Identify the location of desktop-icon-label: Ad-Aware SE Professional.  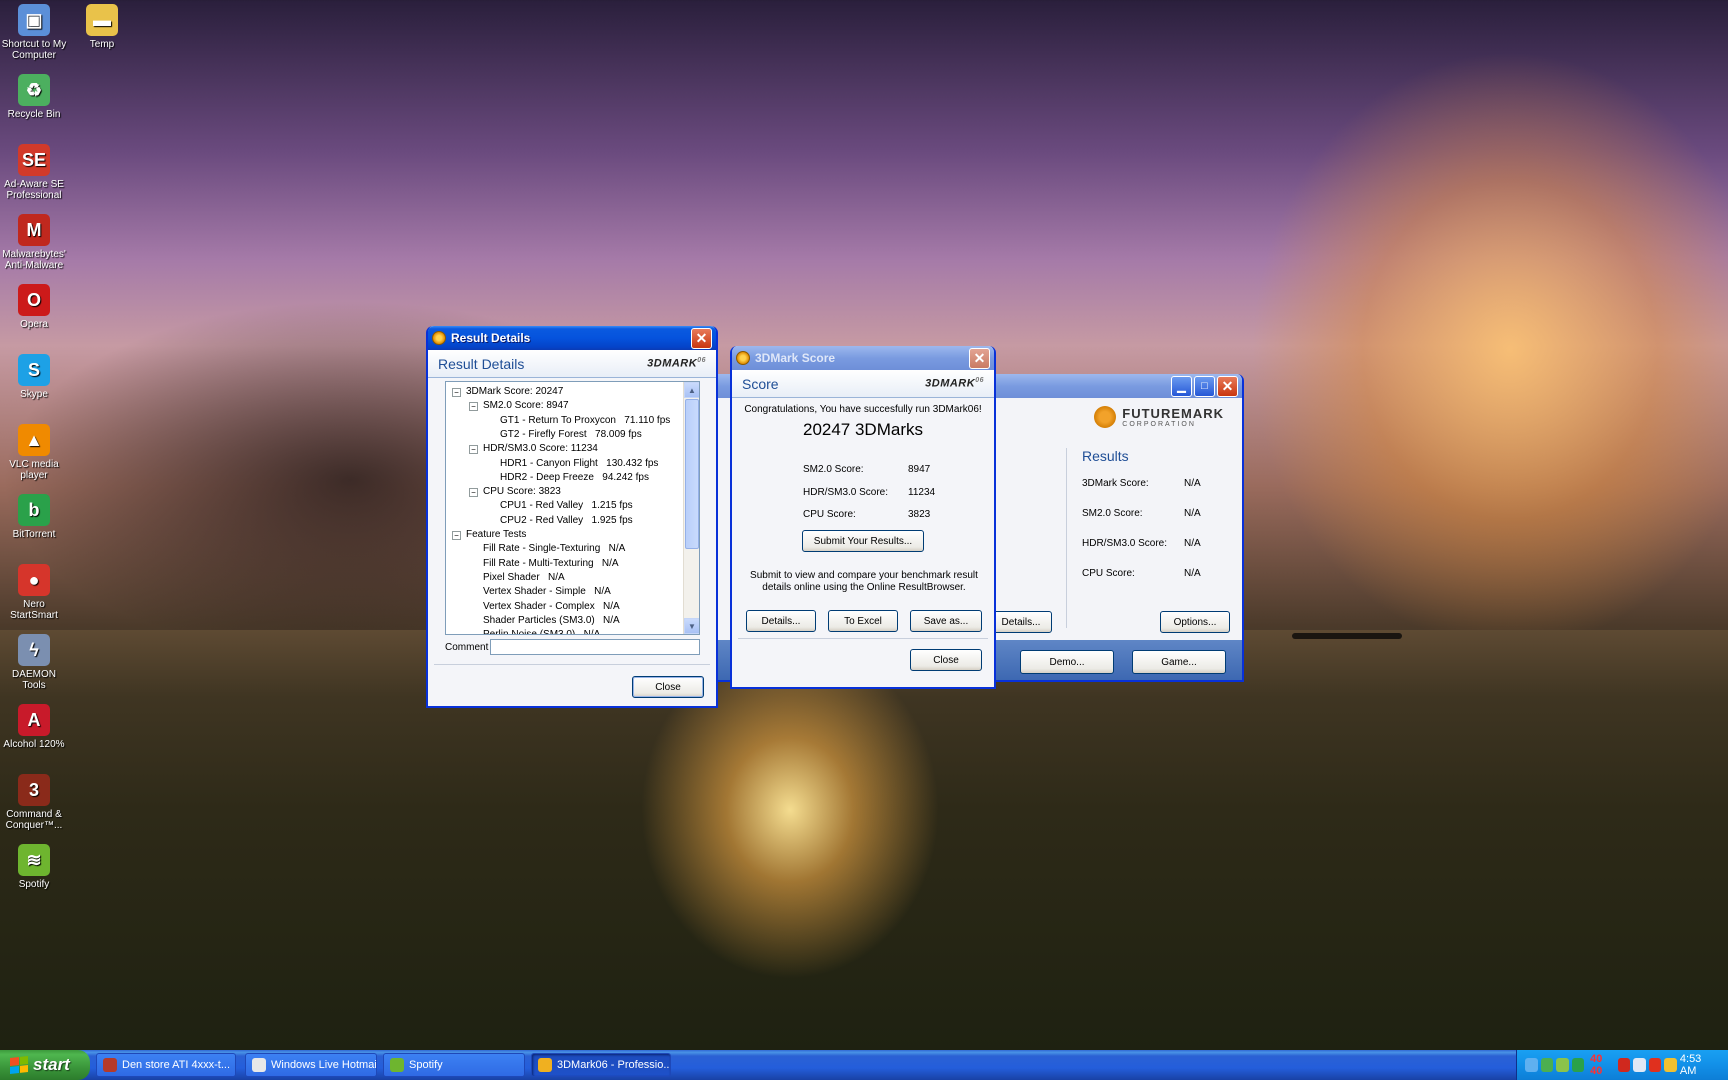
(34, 190).